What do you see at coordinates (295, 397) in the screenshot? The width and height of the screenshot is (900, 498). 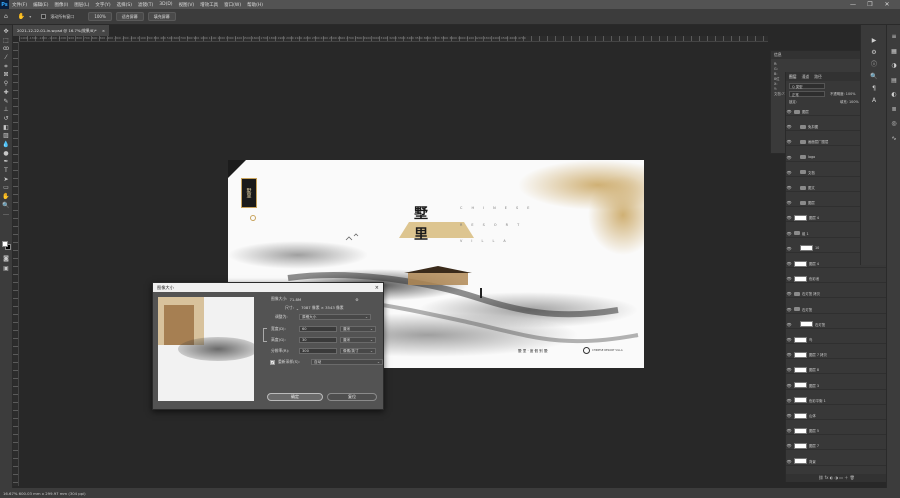 I see `ok-button: 确定` at bounding box center [295, 397].